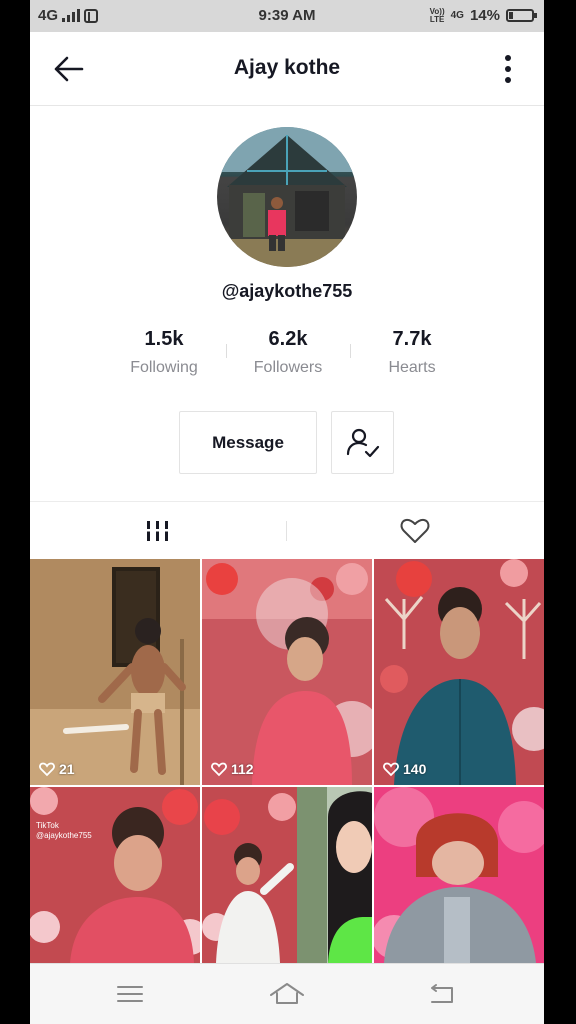 The height and width of the screenshot is (1024, 576). I want to click on like-count-text: 112, so click(242, 769).